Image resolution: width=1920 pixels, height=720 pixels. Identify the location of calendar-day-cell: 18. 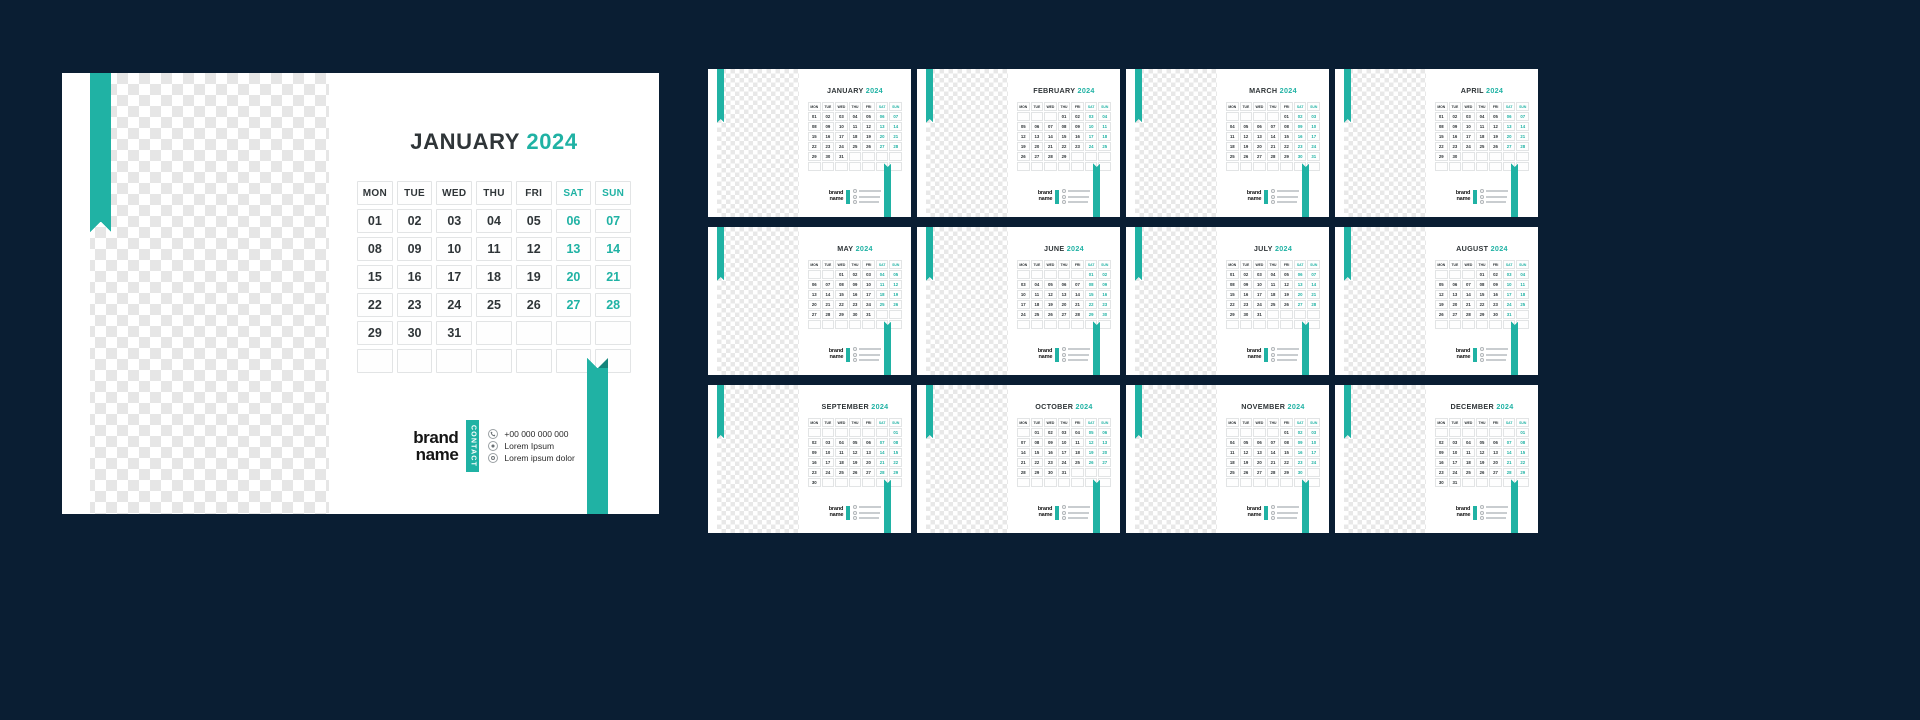
(855, 136).